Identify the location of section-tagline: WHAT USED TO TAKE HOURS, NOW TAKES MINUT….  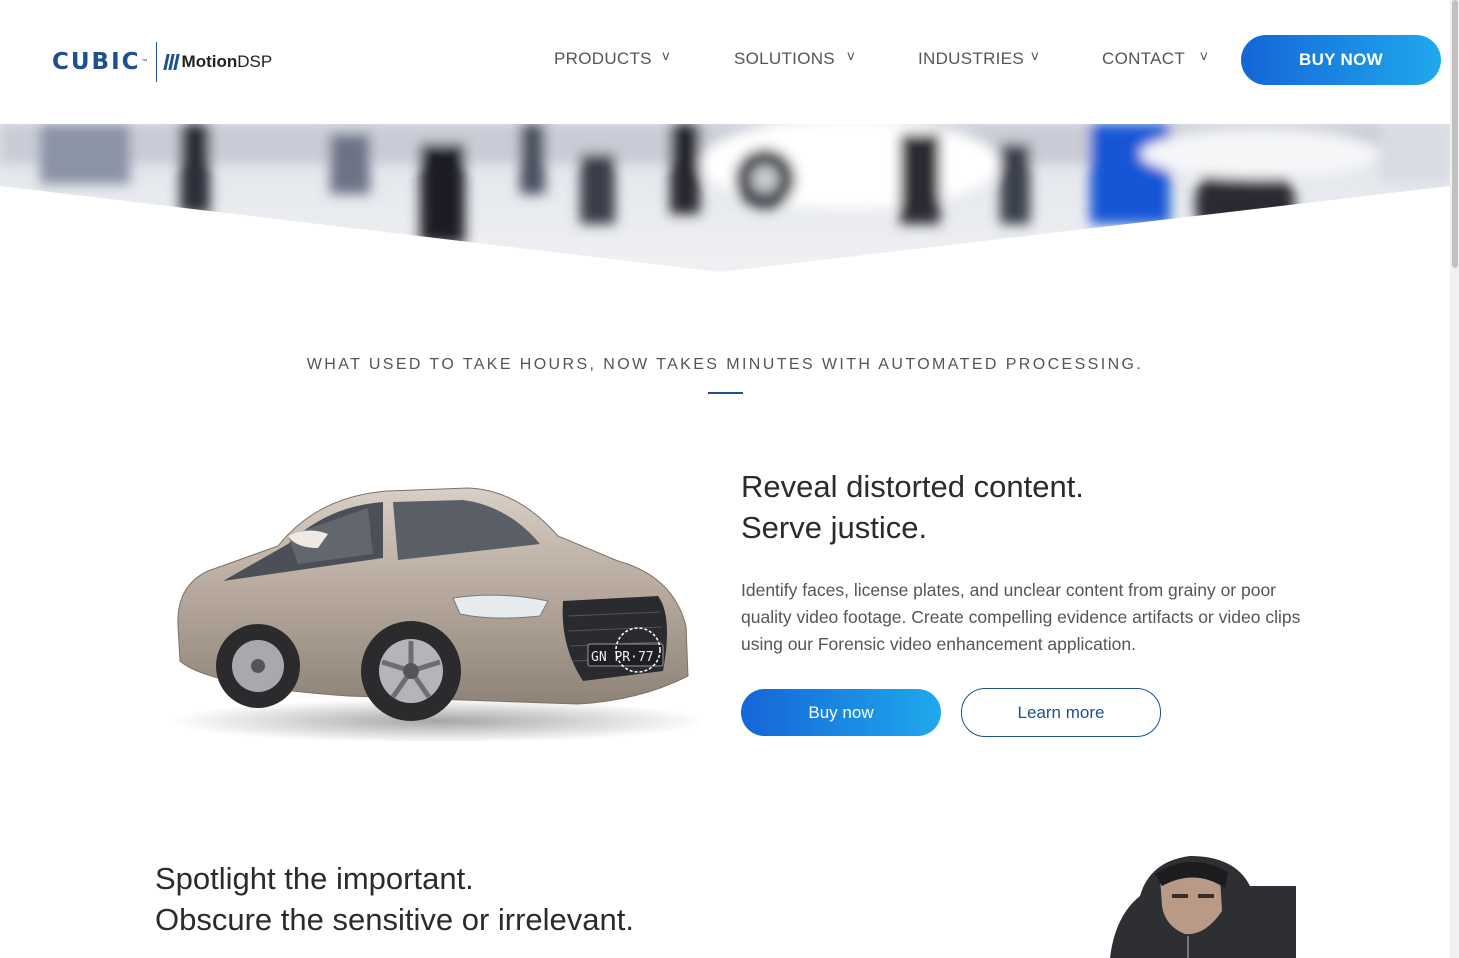
(725, 364).